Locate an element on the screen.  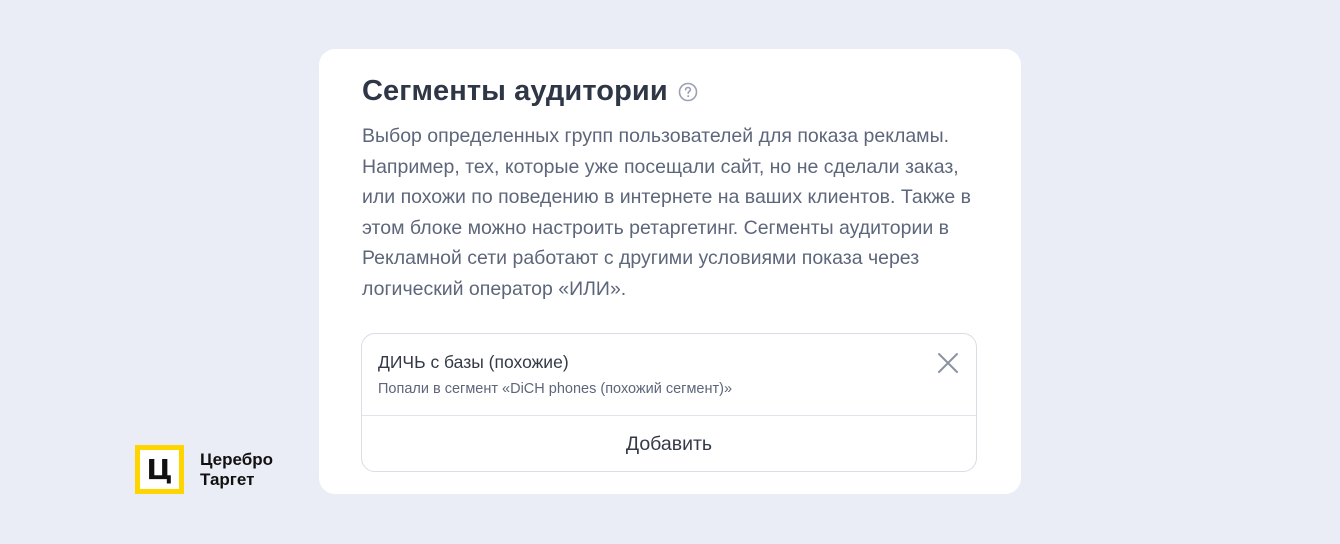
brand-logo-letter: Ц is located at coordinates (159, 469).